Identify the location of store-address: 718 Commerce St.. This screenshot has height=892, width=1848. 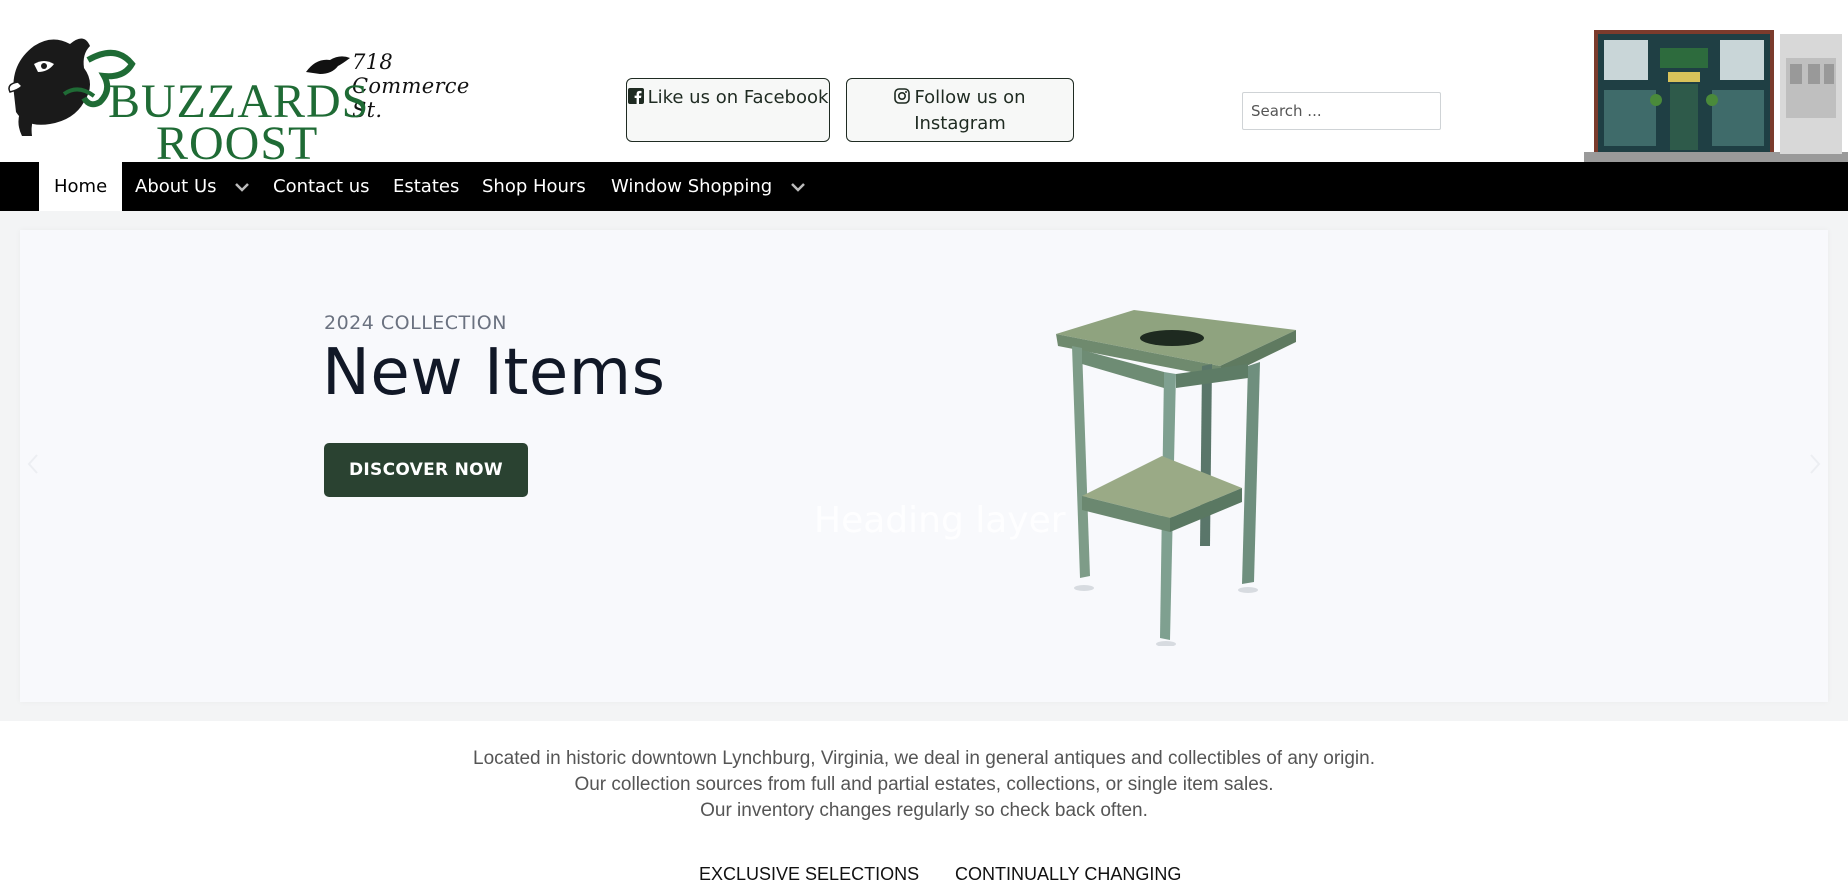
(411, 86).